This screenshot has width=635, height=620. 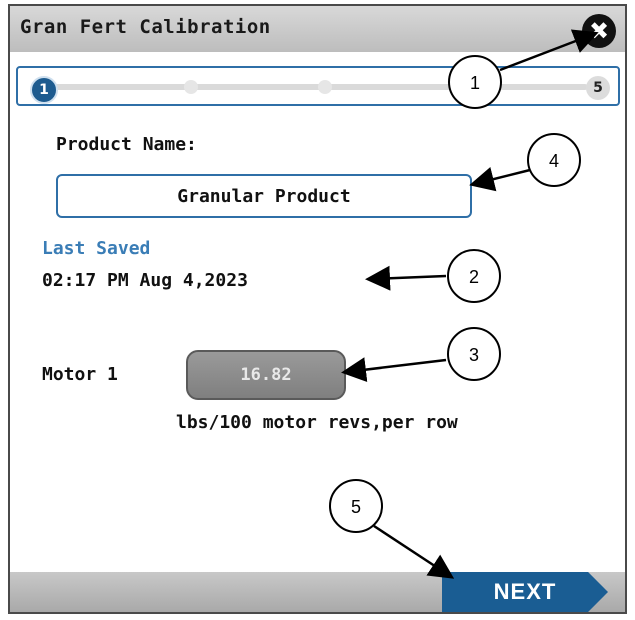 I want to click on next-button: NEXT, so click(x=525, y=592).